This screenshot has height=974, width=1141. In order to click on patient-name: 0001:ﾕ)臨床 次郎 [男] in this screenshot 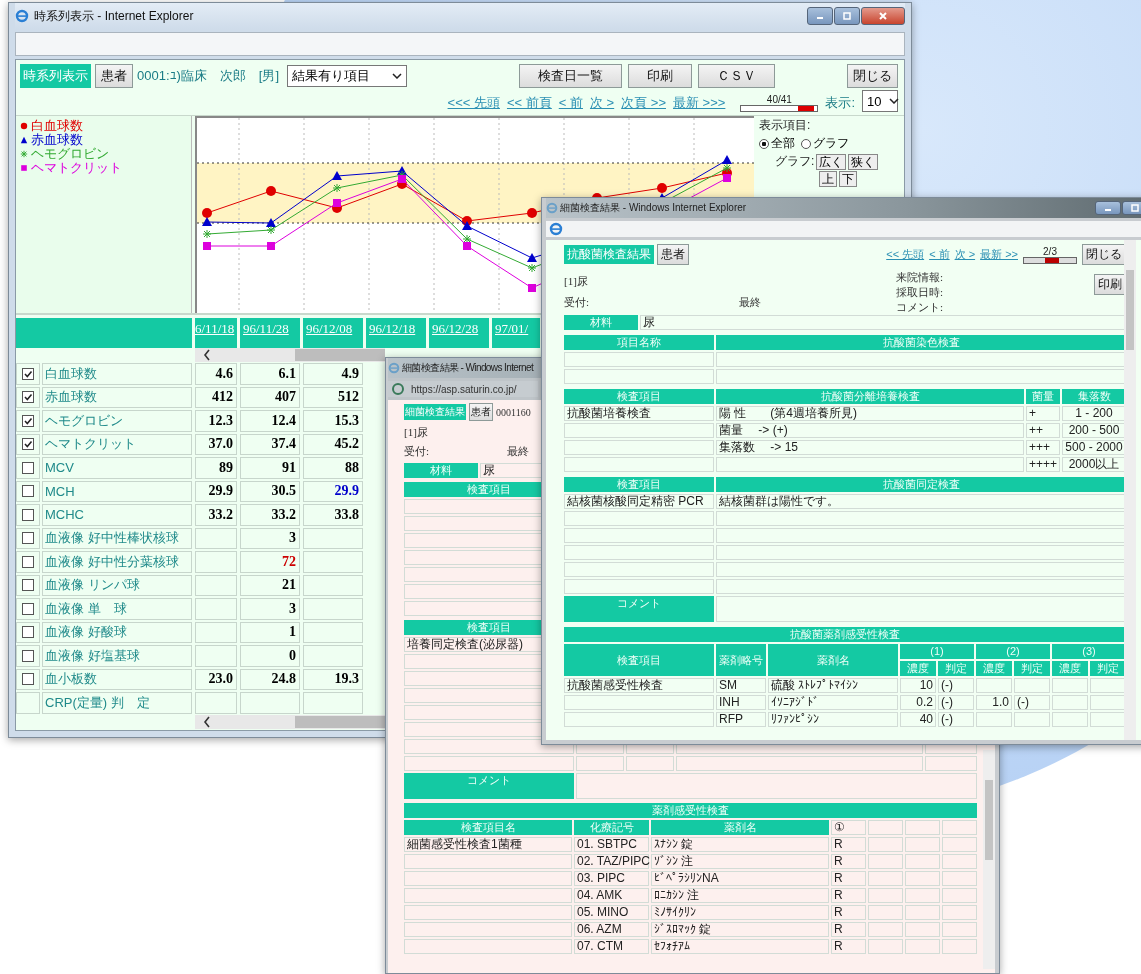, I will do `click(208, 76)`.